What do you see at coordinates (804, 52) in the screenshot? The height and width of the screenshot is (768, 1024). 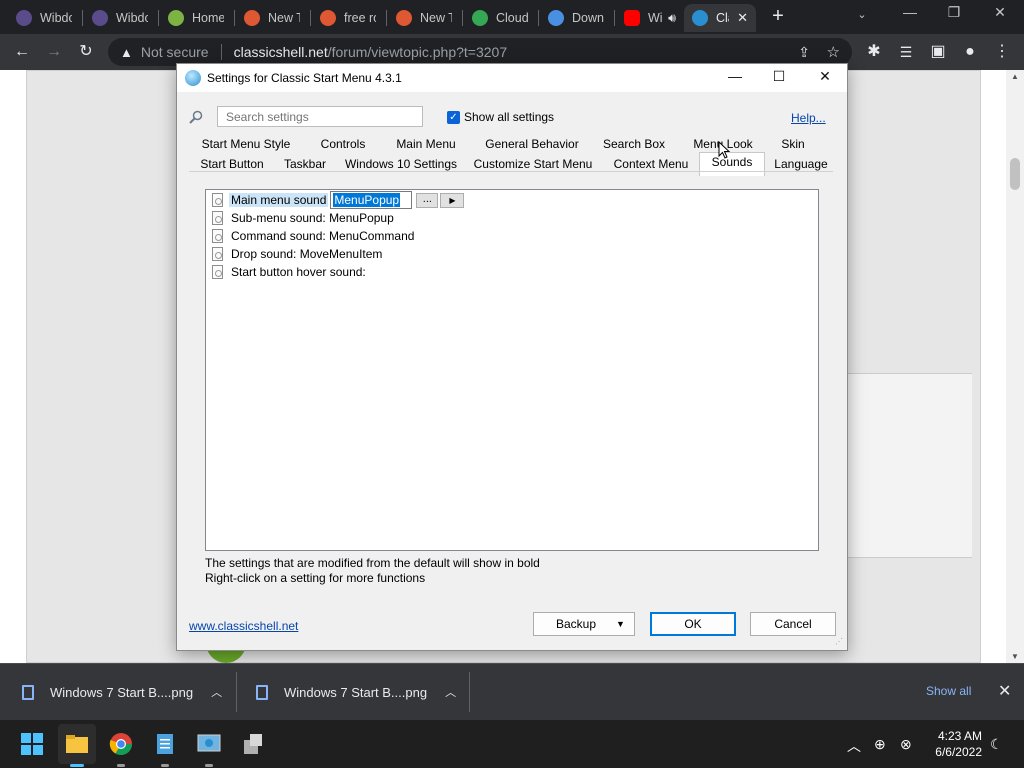 I see `share-icon: ⇪` at bounding box center [804, 52].